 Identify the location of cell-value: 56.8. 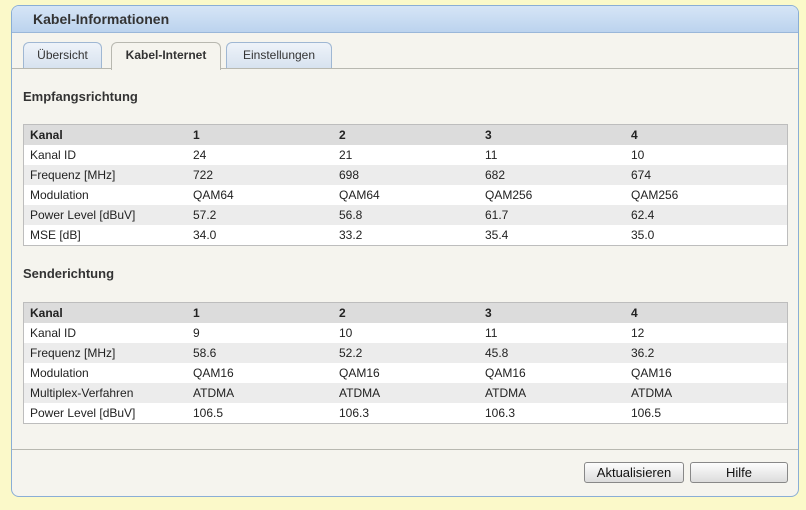
(406, 215).